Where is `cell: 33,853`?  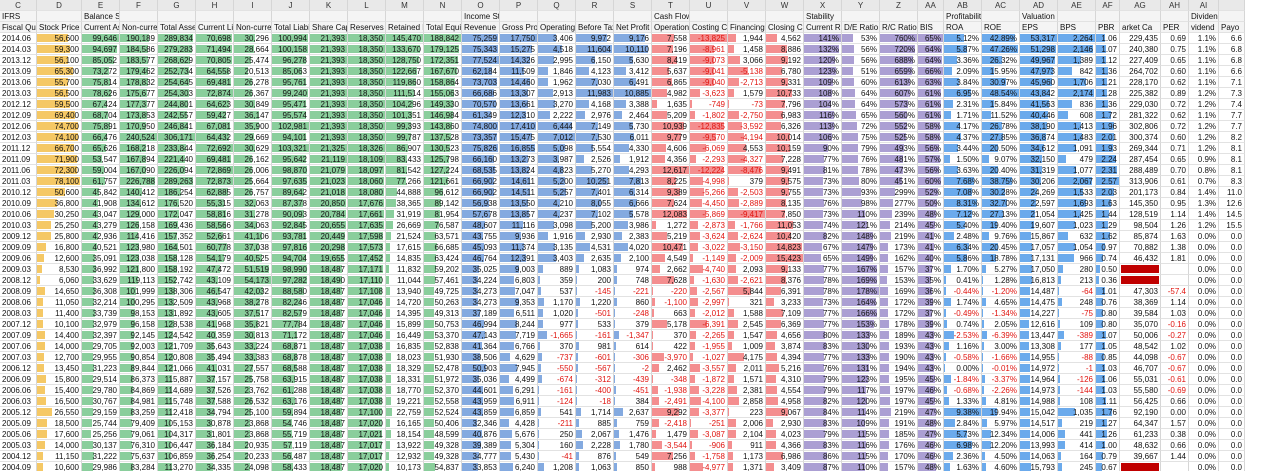 cell: 33,853 is located at coordinates (481, 466).